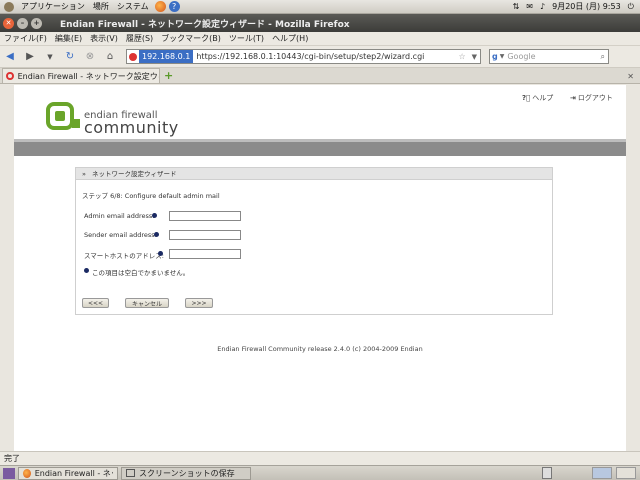 The width and height of the screenshot is (640, 480). Describe the element at coordinates (205, 235) in the screenshot. I see `sender-email-input` at that location.